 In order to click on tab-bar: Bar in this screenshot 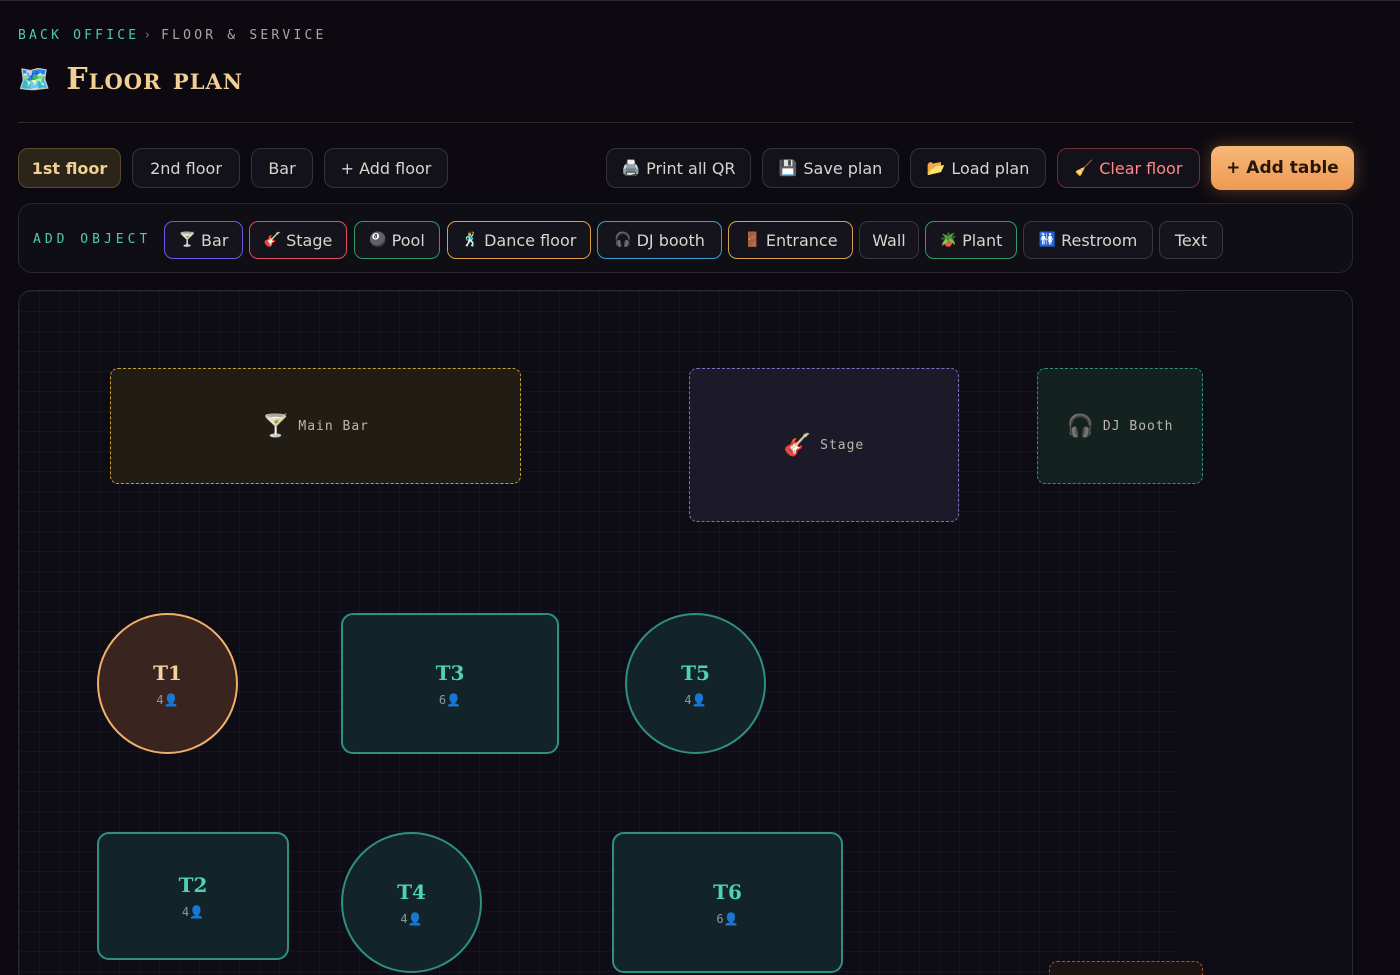, I will do `click(282, 168)`.